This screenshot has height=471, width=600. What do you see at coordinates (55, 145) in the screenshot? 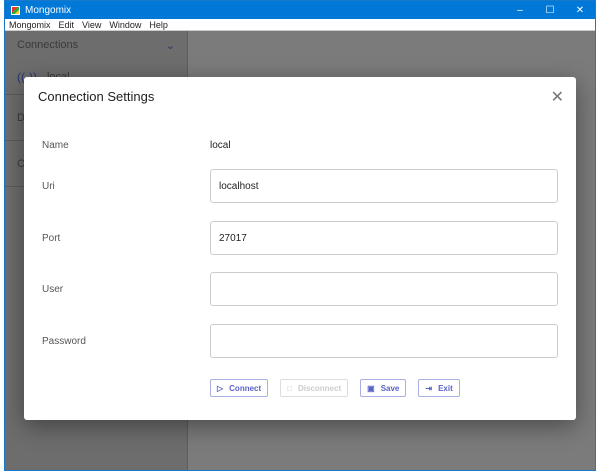
I see `name-label: Name` at bounding box center [55, 145].